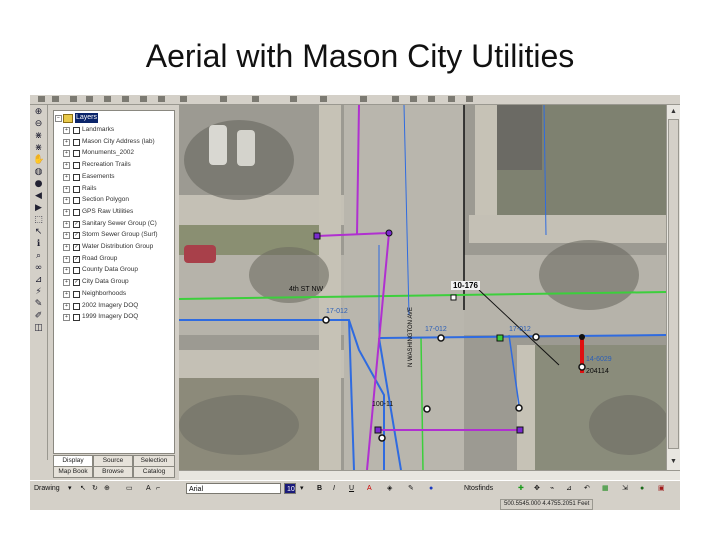 The width and height of the screenshot is (720, 540). What do you see at coordinates (148, 489) in the screenshot?
I see `text-tool: A` at bounding box center [148, 489].